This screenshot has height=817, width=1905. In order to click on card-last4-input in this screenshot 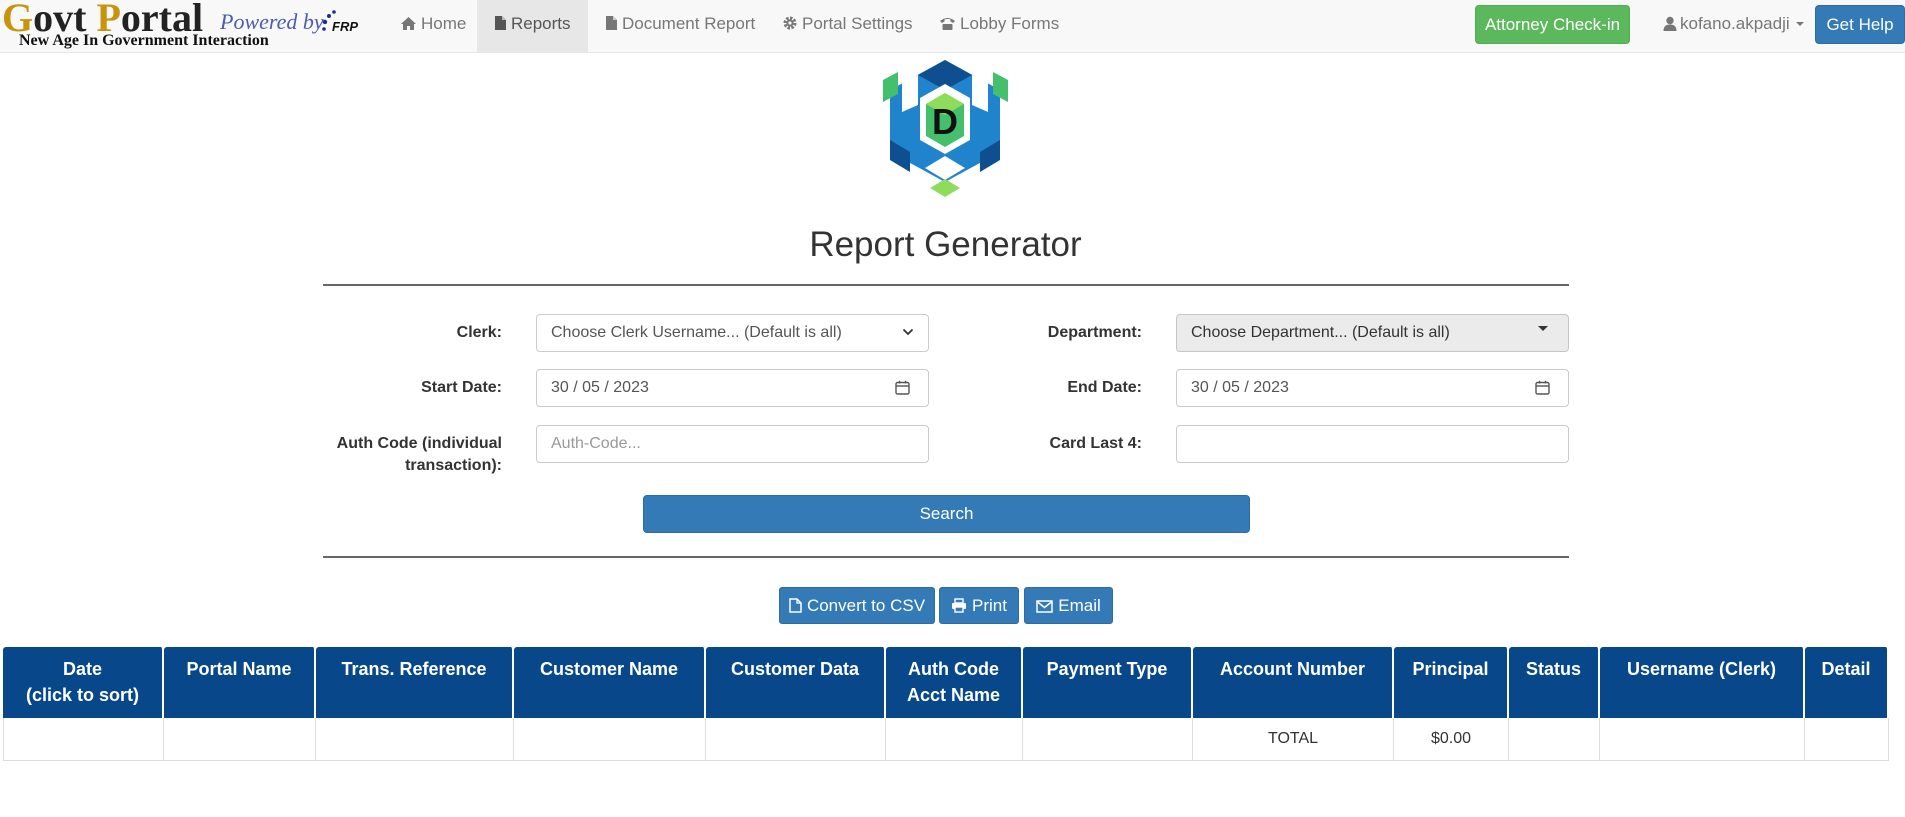, I will do `click(1372, 444)`.